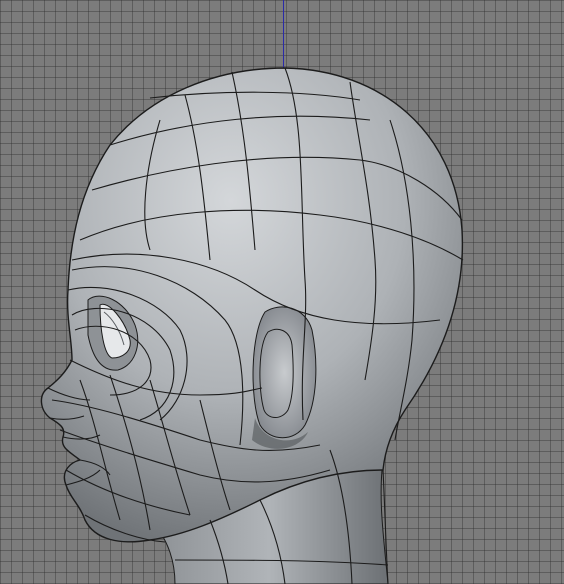 This screenshot has width=564, height=584. Describe the element at coordinates (284, 372) in the screenshot. I see `ear-surface` at that location.